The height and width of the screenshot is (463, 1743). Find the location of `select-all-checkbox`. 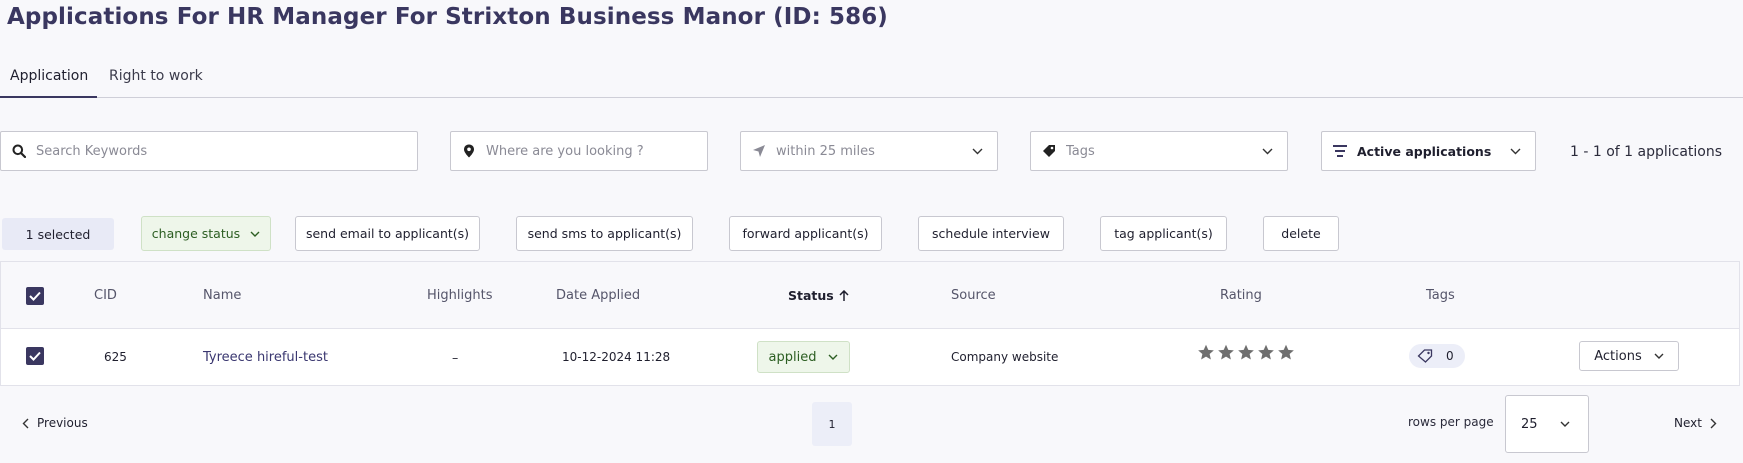

select-all-checkbox is located at coordinates (35, 296).